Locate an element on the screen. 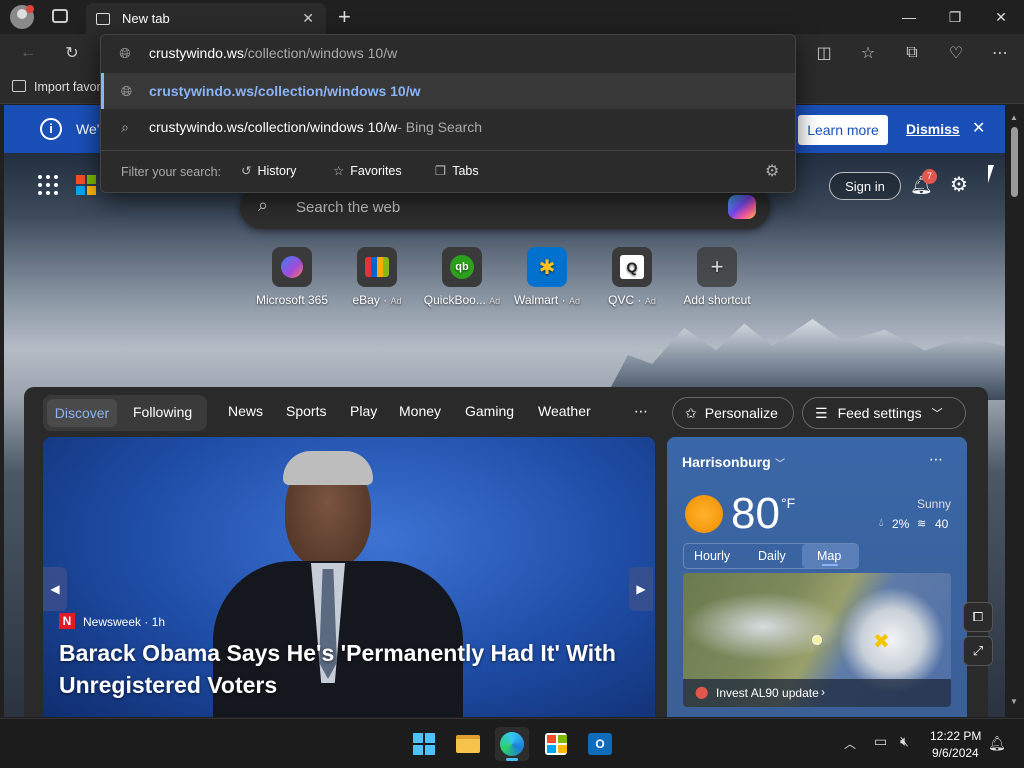 This screenshot has height=768, width=1024. weather-tab-group: Hourly Daily Map is located at coordinates (771, 556).